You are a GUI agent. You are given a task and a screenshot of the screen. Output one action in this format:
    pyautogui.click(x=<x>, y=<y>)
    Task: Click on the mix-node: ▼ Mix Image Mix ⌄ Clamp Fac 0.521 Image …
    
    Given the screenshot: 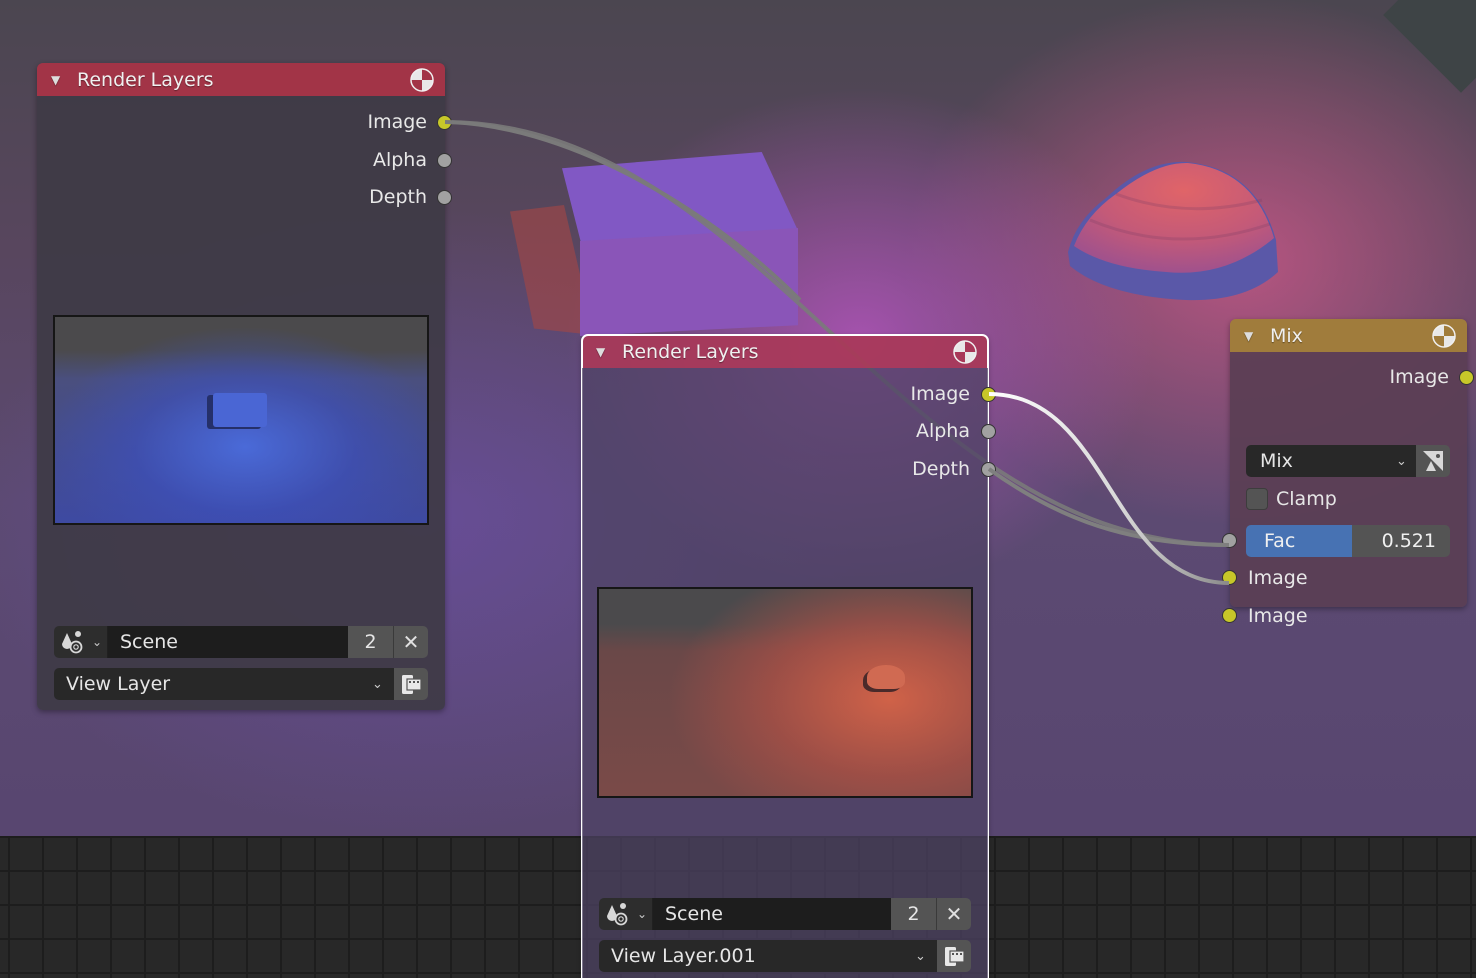 What is the action you would take?
    pyautogui.click(x=1348, y=473)
    